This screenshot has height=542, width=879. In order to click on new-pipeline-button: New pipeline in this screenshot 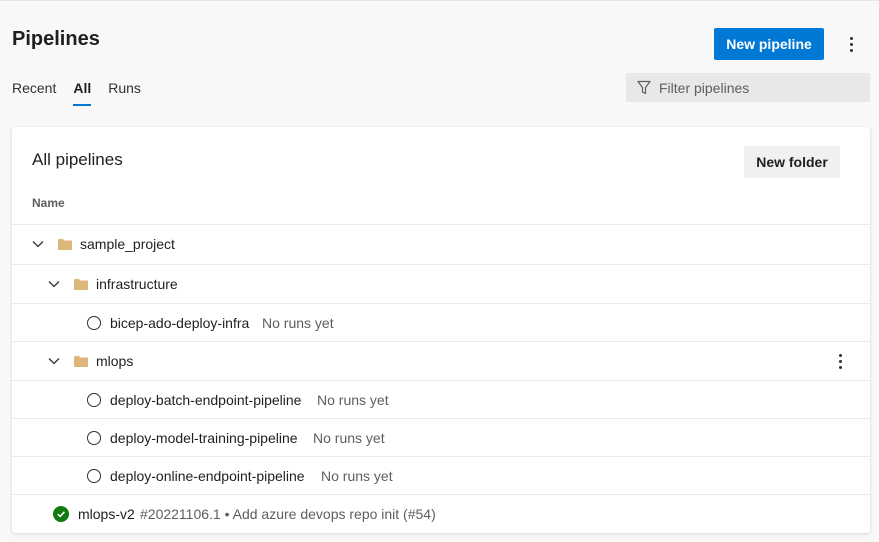, I will do `click(769, 44)`.